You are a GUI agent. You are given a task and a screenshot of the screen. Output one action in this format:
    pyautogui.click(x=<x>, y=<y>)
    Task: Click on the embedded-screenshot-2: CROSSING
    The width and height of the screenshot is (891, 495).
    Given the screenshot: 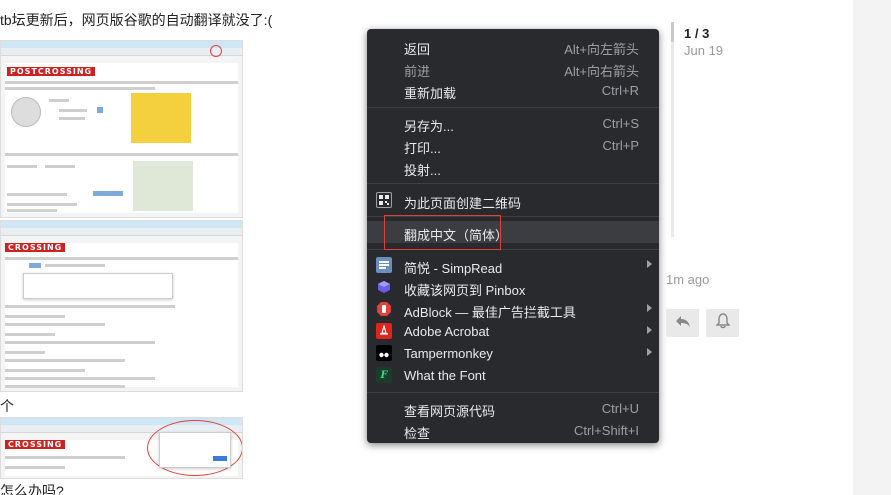 What is the action you would take?
    pyautogui.click(x=121, y=306)
    